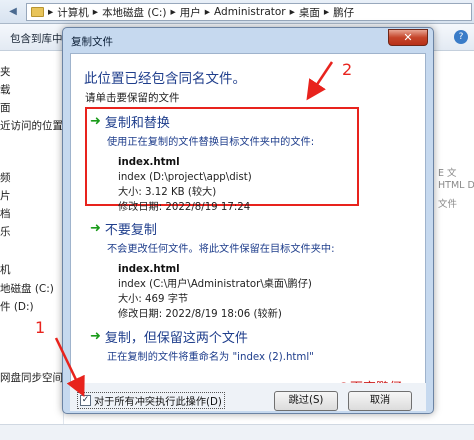 The image size is (474, 440). What do you see at coordinates (13, 12) in the screenshot?
I see `back-arrow-icon: ◀` at bounding box center [13, 12].